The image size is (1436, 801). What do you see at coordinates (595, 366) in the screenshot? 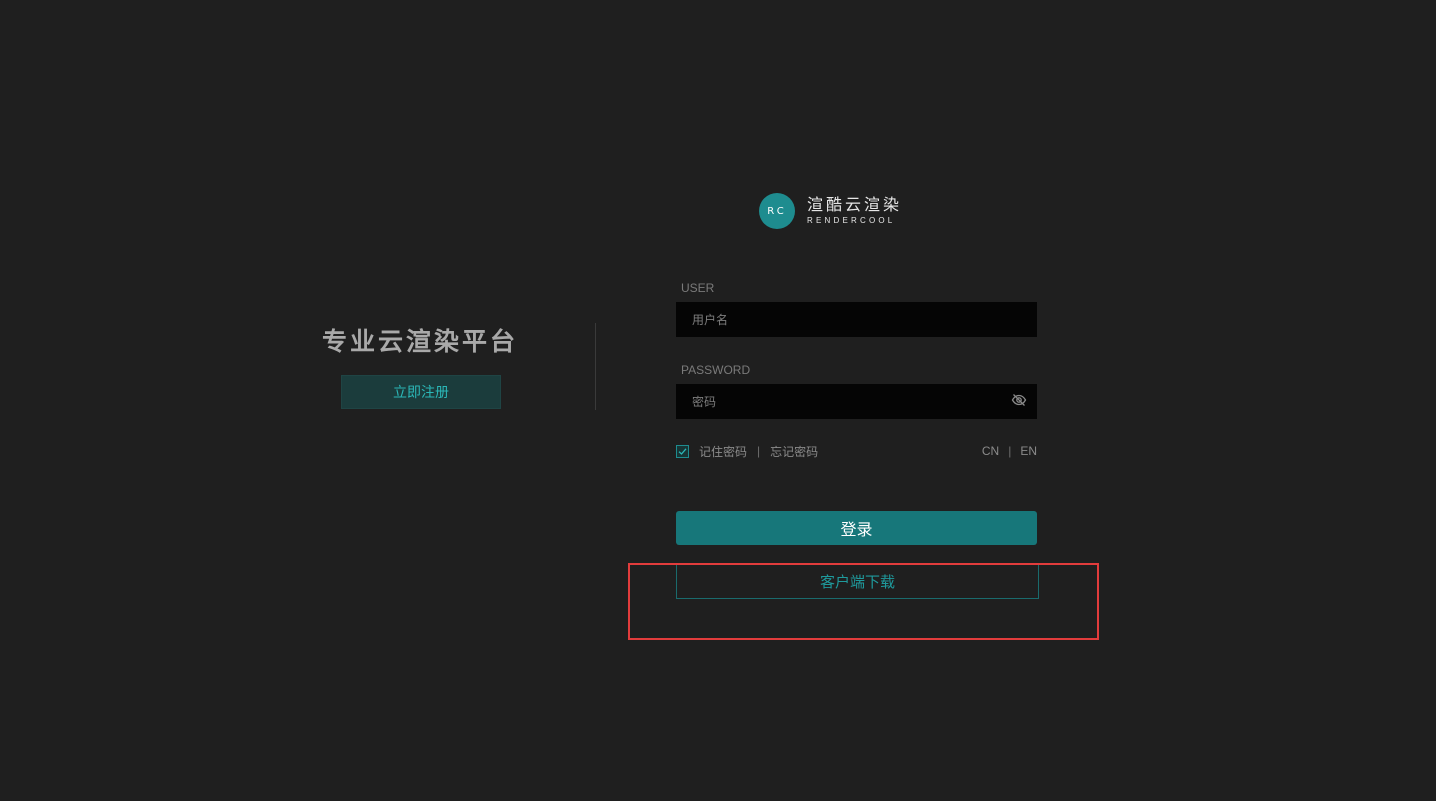
I see `vertical-divider` at bounding box center [595, 366].